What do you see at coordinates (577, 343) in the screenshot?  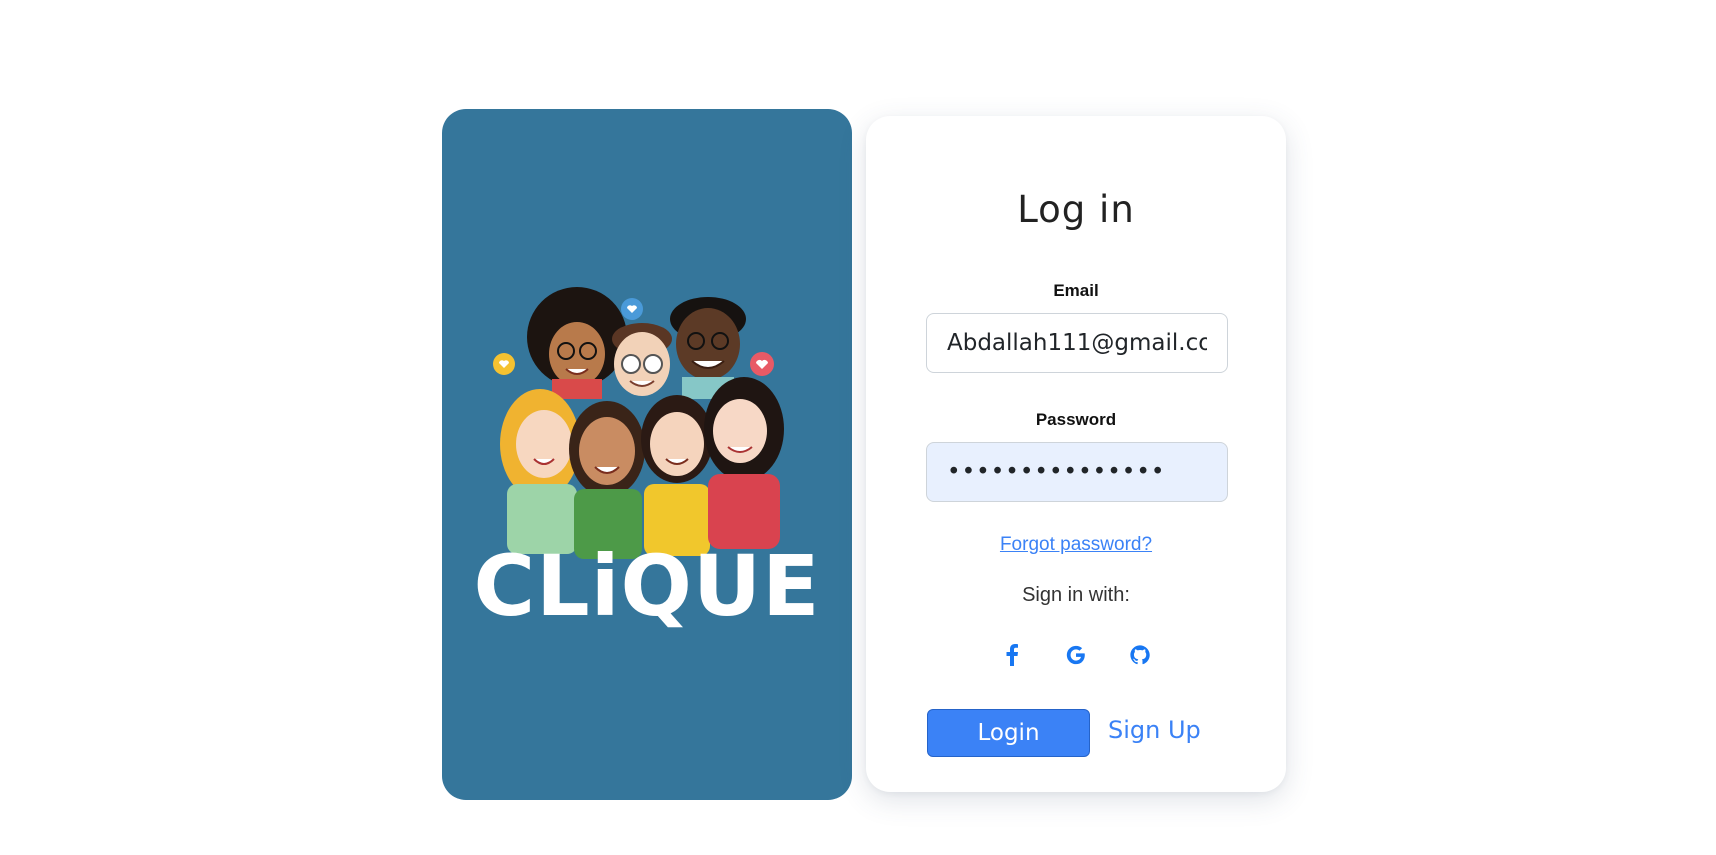 I see `person-back-left` at bounding box center [577, 343].